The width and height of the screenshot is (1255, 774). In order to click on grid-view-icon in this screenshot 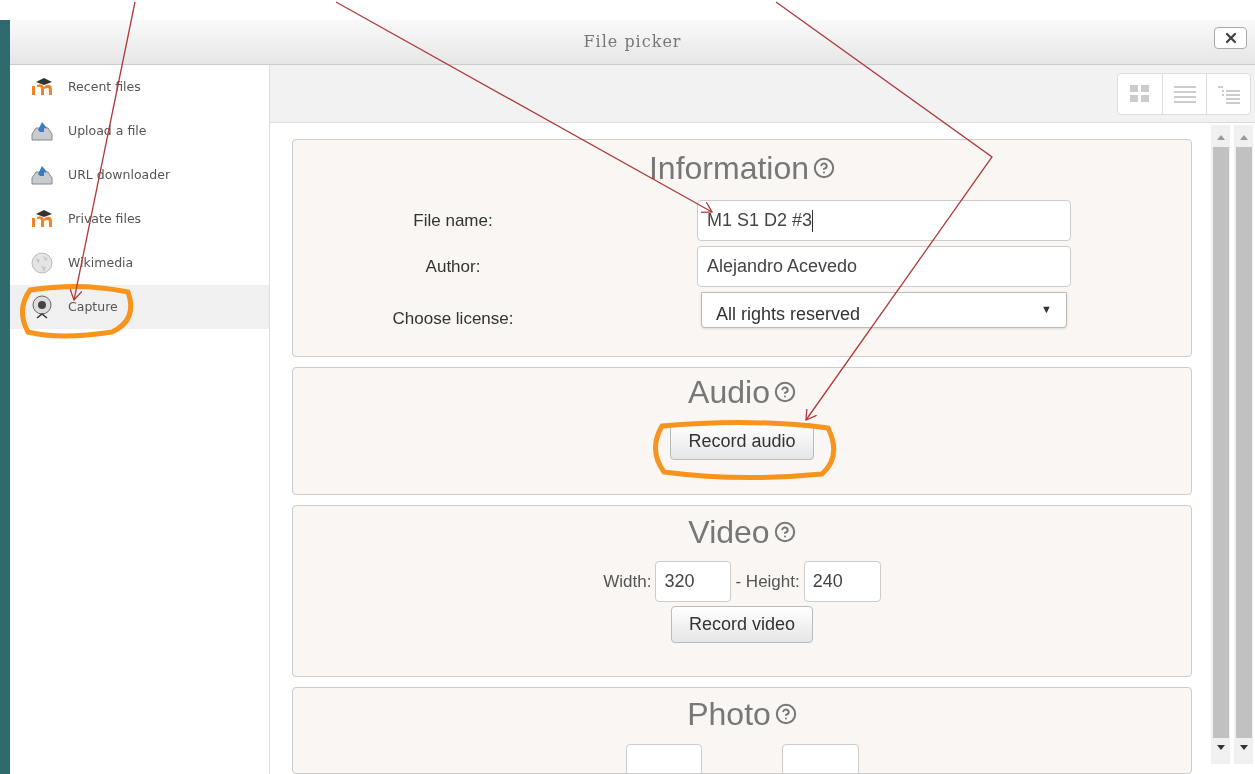, I will do `click(1140, 93)`.